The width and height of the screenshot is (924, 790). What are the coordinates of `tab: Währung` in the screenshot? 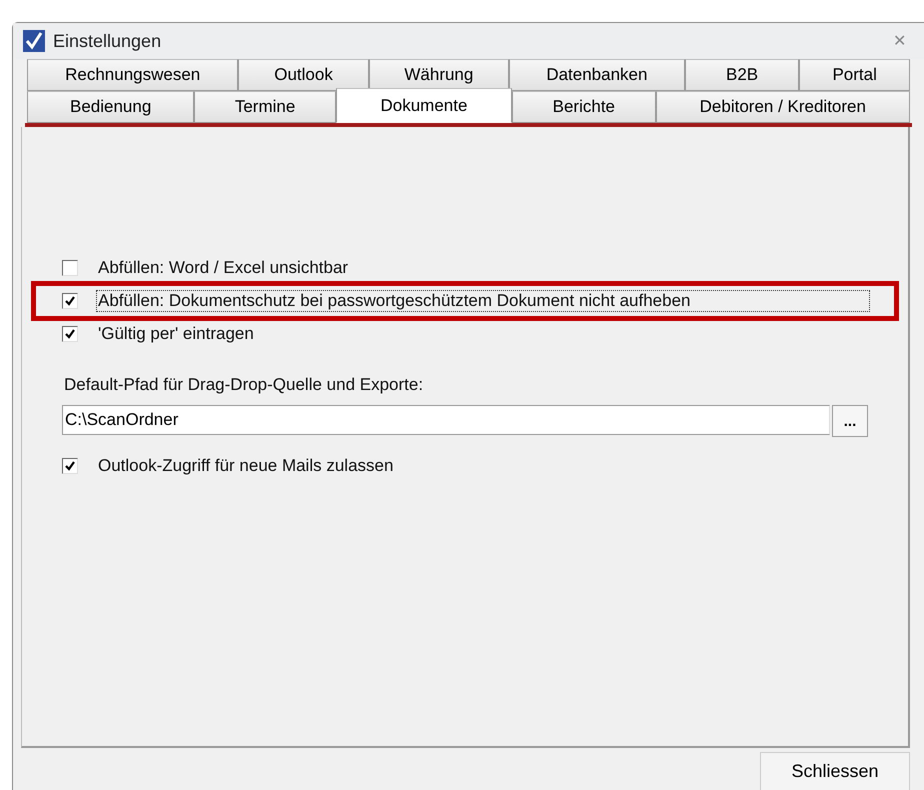 It's located at (438, 75).